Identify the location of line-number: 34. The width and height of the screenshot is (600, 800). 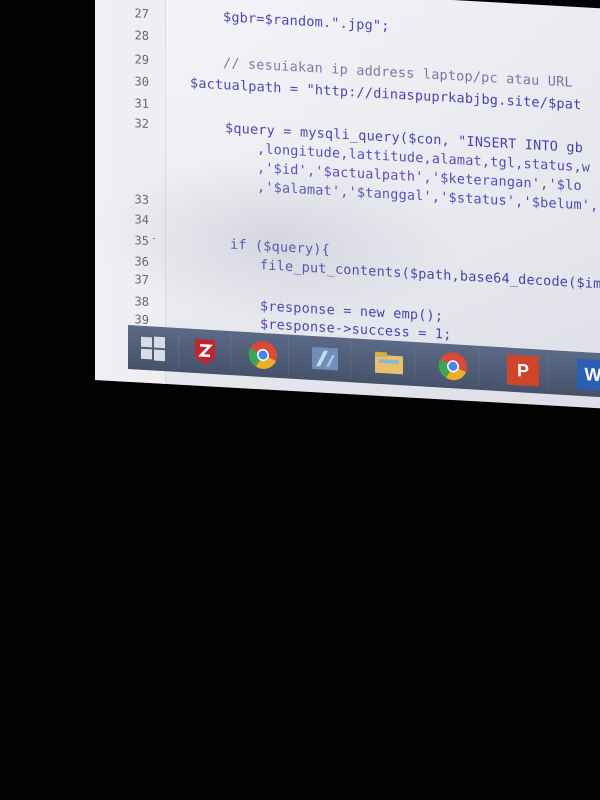
(141, 220).